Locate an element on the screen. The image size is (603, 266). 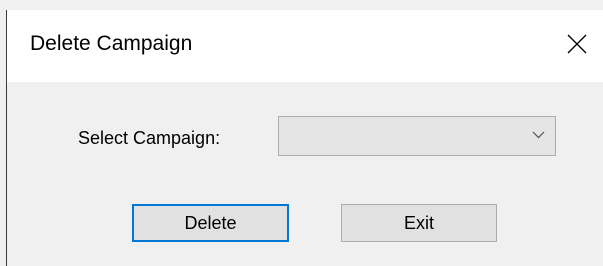
exit-button: Exit is located at coordinates (419, 223).